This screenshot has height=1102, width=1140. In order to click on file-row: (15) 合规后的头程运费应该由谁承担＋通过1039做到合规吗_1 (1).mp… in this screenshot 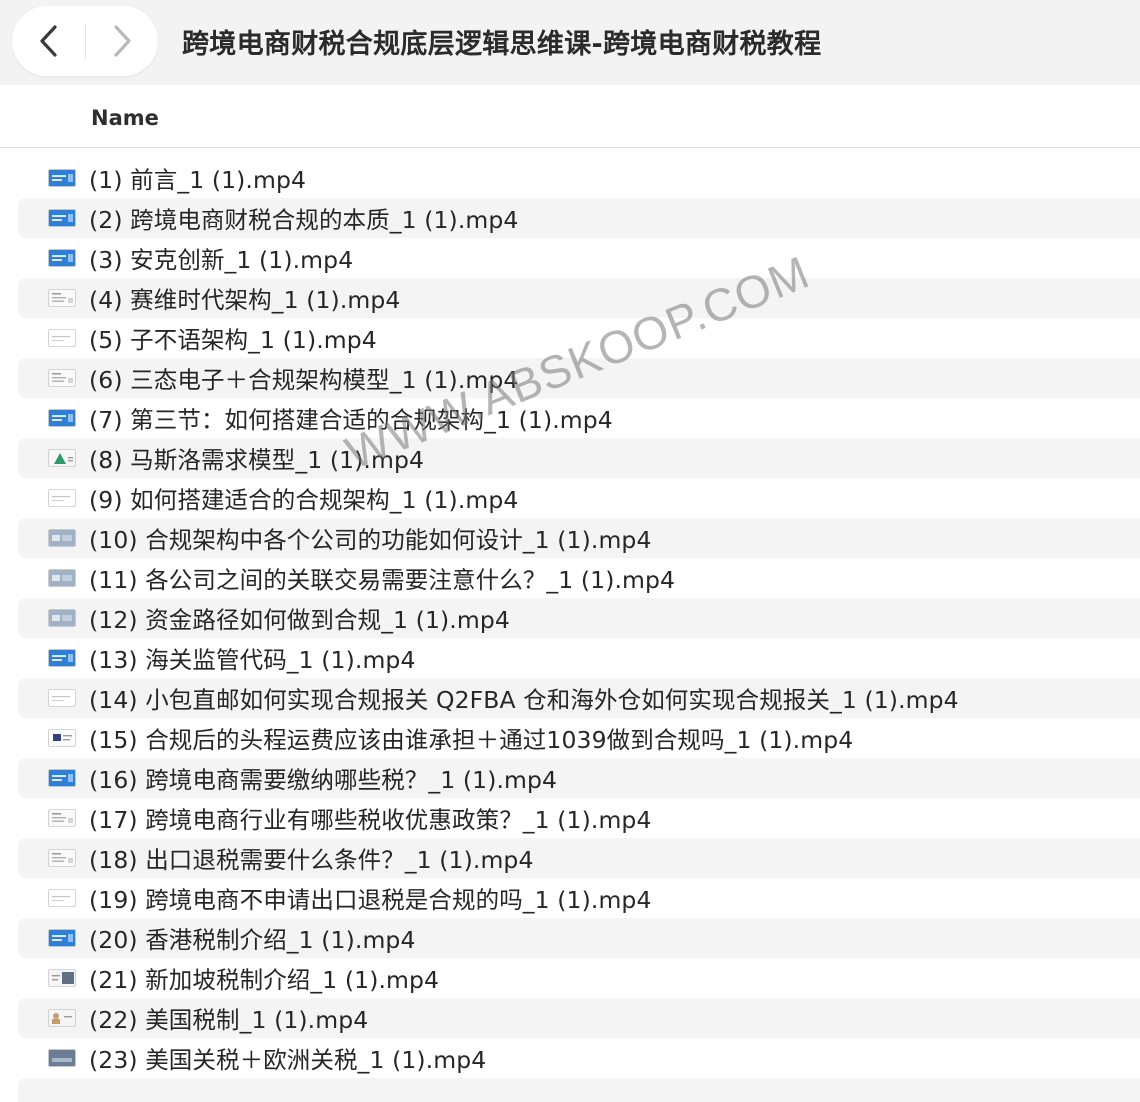, I will do `click(570, 738)`.